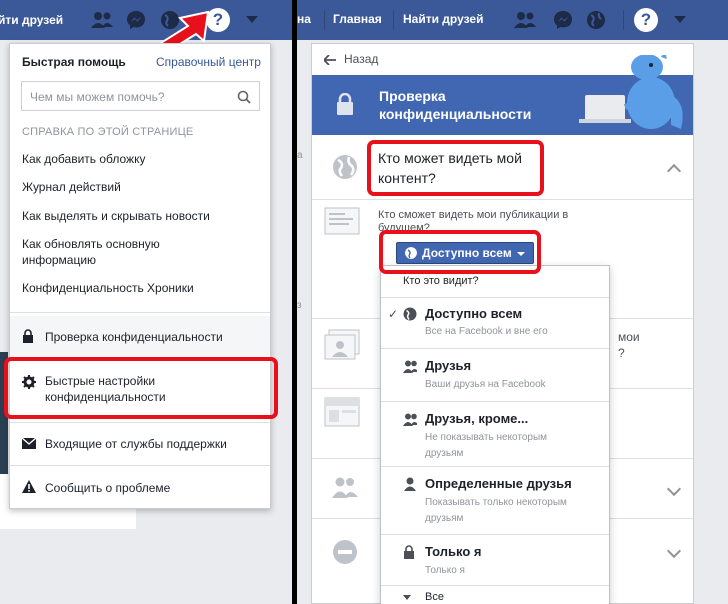  Describe the element at coordinates (300, 155) in the screenshot. I see `bg-fragment: а` at that location.